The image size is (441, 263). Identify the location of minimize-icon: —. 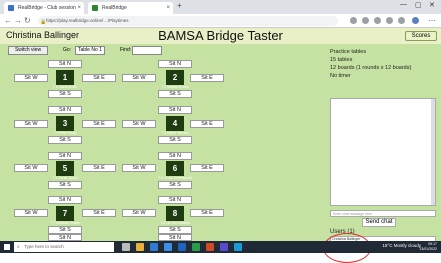
(403, 4).